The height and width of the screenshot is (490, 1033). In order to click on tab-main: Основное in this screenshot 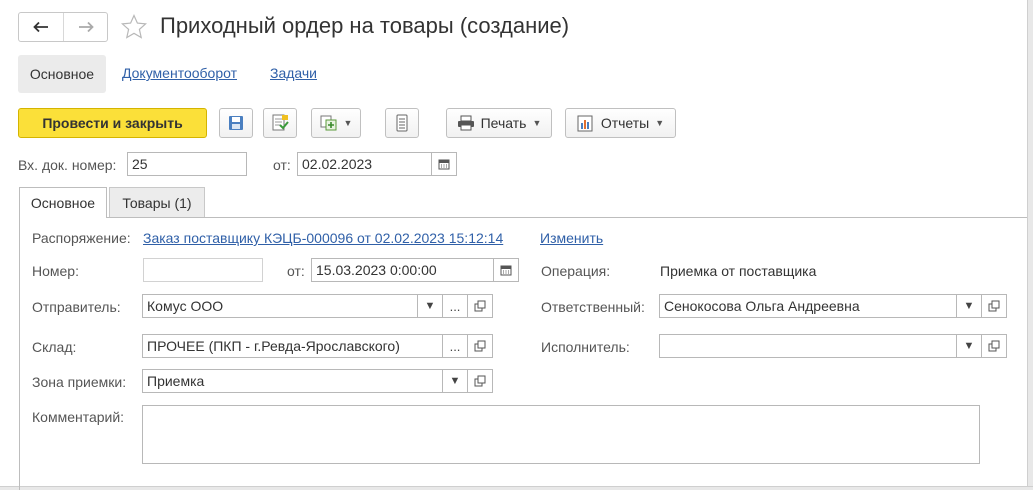, I will do `click(63, 202)`.